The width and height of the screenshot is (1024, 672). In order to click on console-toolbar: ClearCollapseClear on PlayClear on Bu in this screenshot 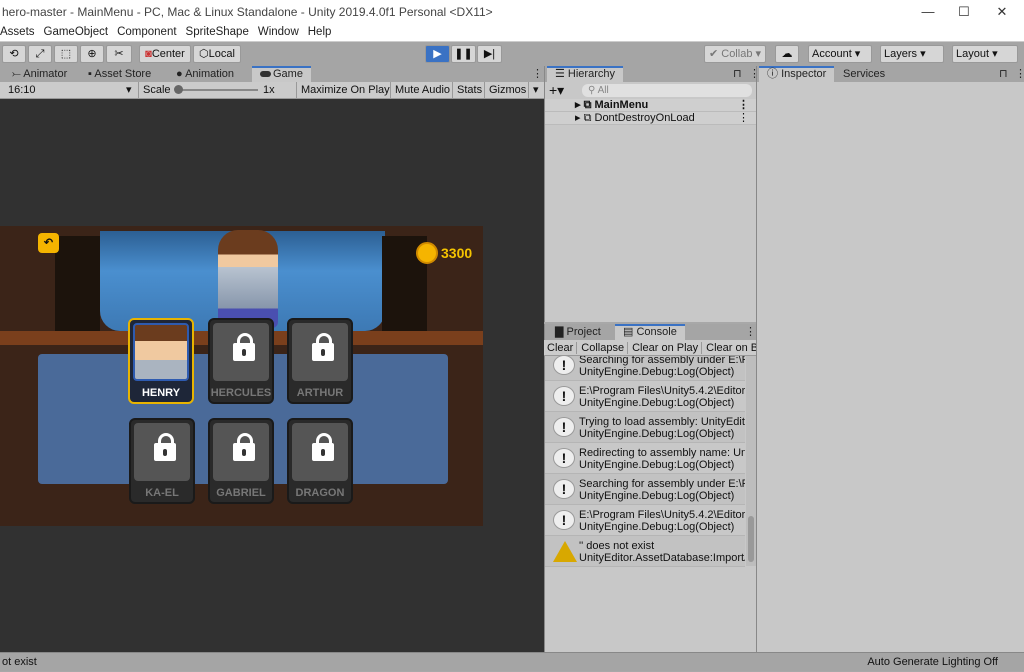, I will do `click(650, 348)`.